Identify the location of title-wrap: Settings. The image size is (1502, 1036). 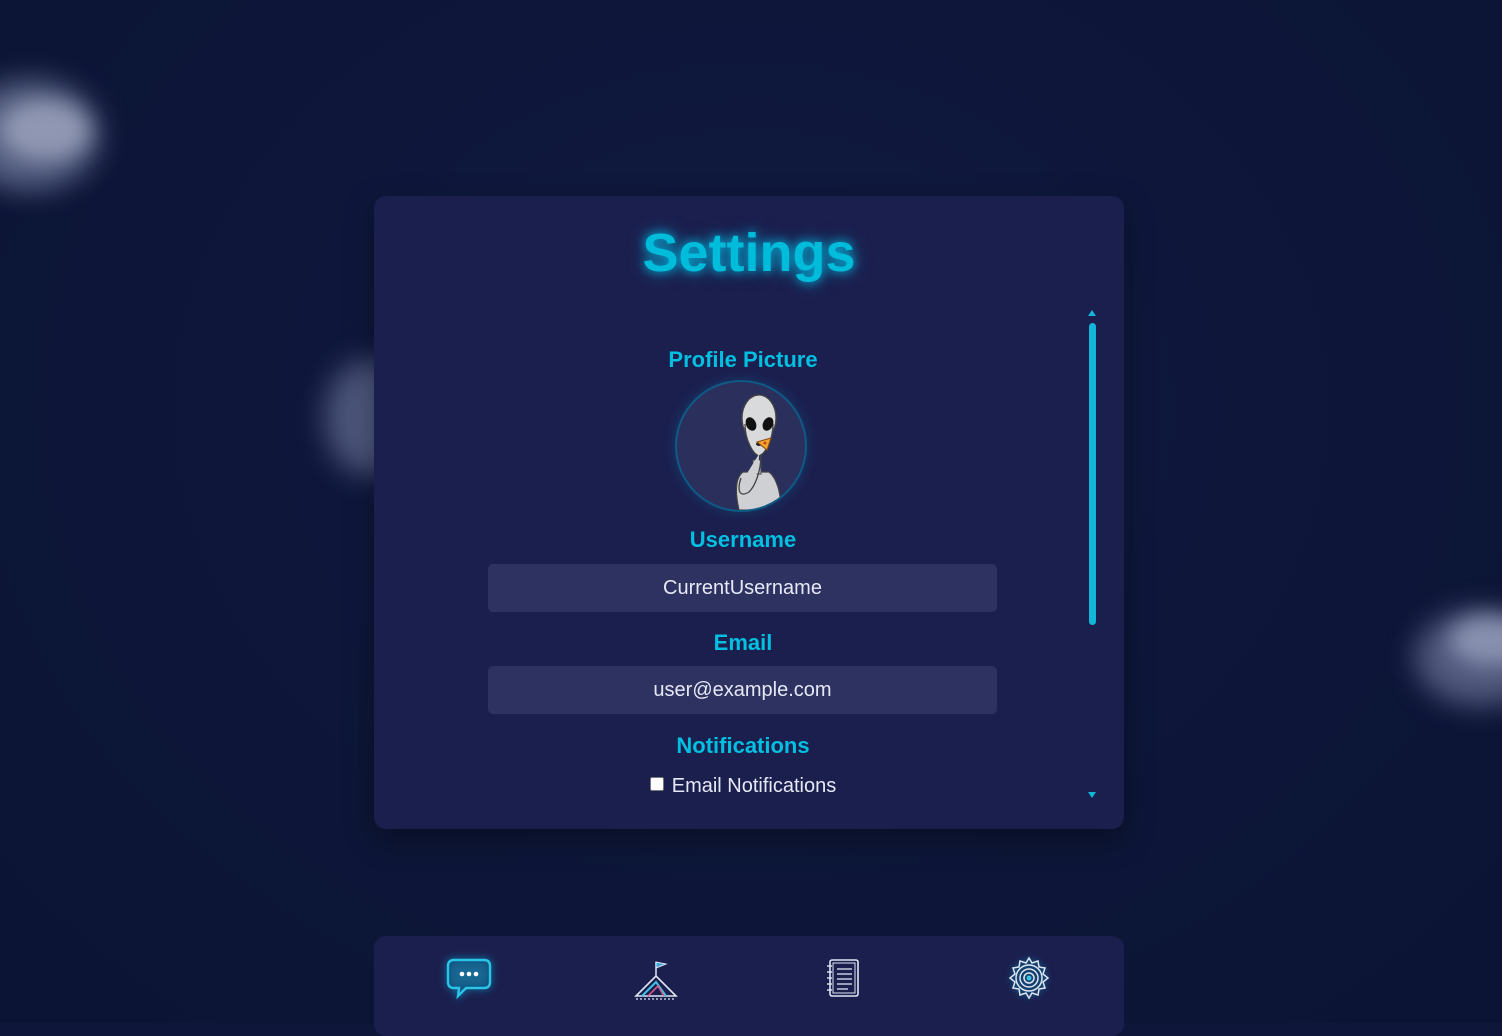
(749, 150).